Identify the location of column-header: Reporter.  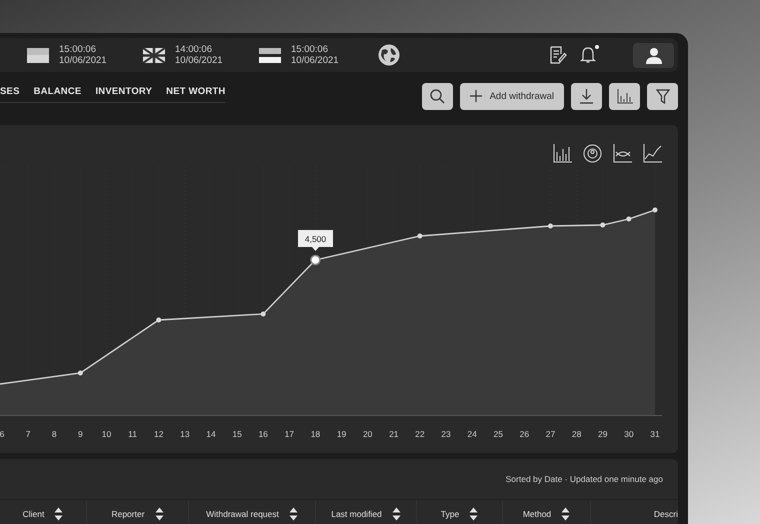
(128, 514).